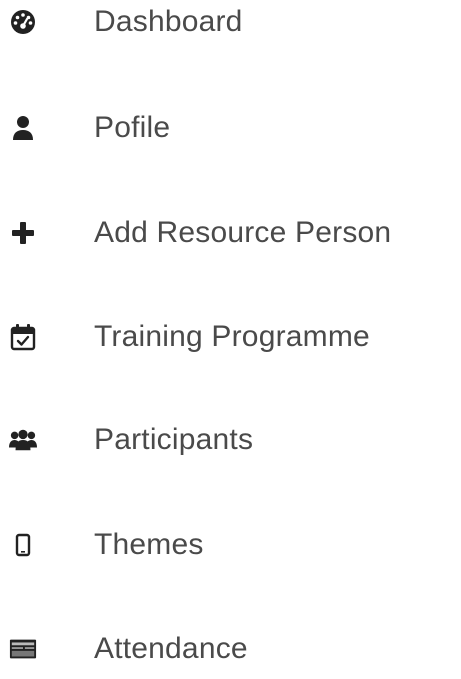 The image size is (461, 679). I want to click on tachometer-icon, so click(23, 22).